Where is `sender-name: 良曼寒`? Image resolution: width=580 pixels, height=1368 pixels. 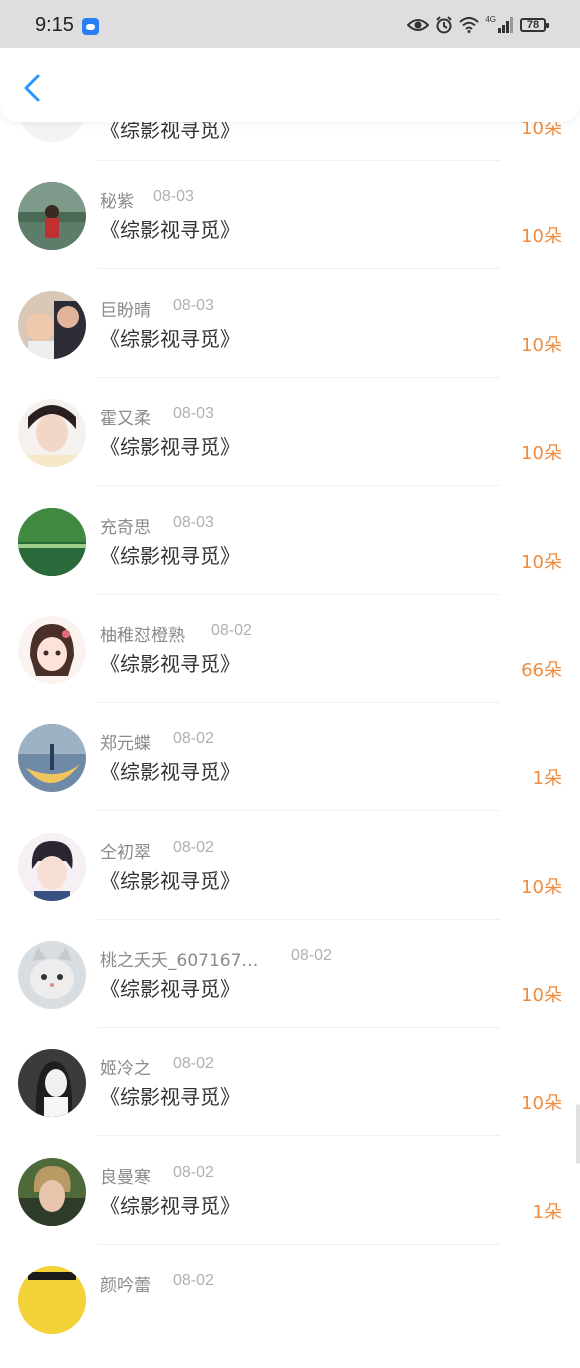 sender-name: 良曼寒 is located at coordinates (125, 1178).